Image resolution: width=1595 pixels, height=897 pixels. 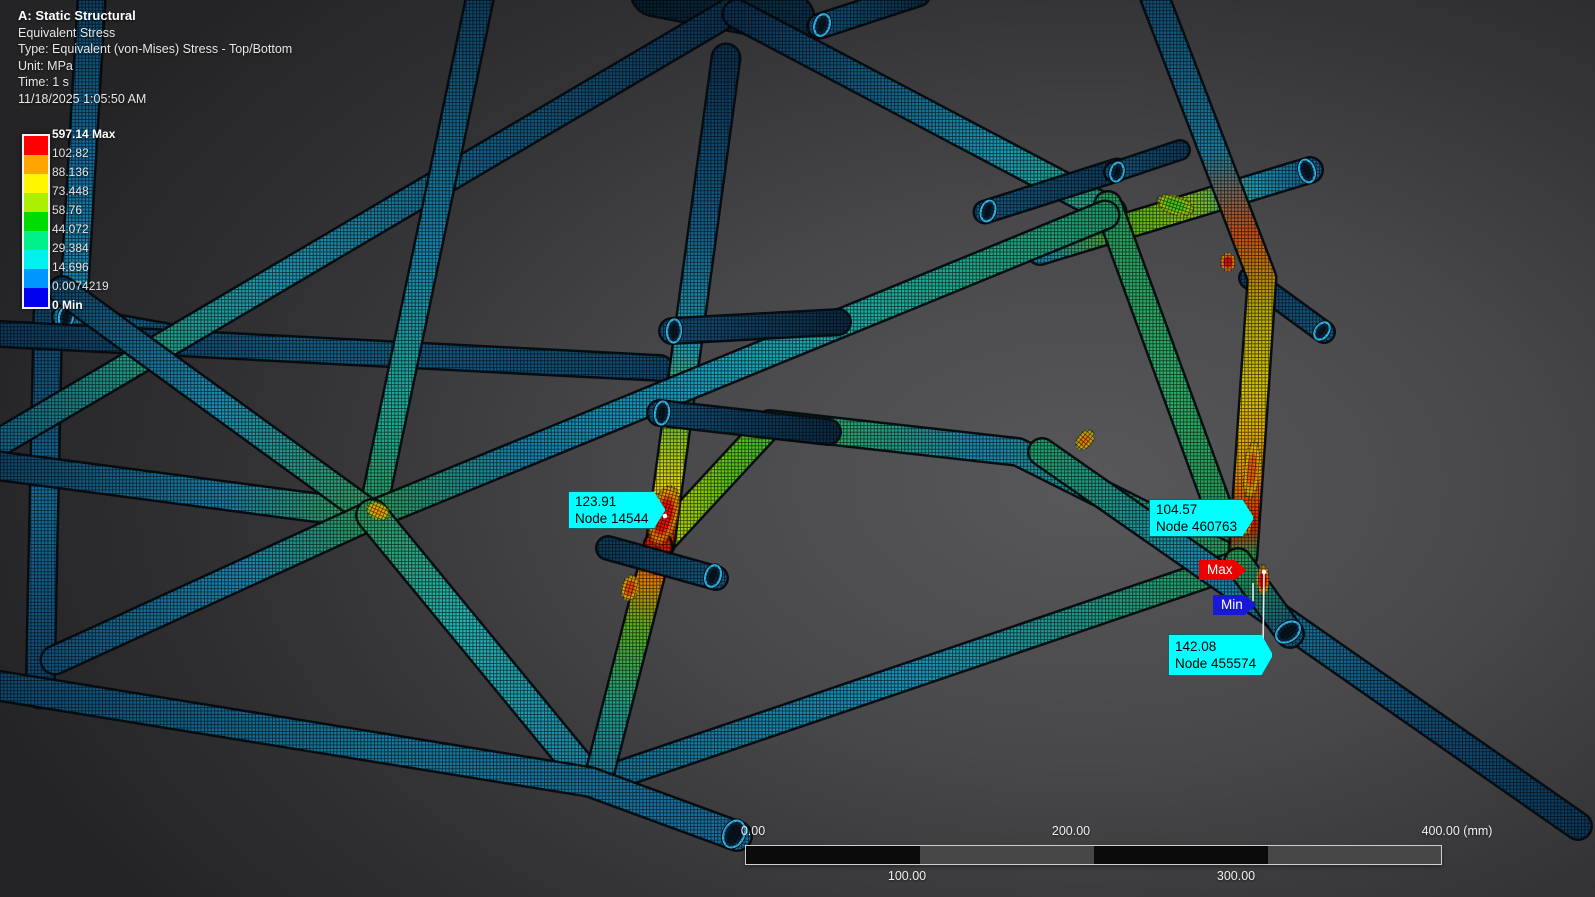 What do you see at coordinates (43, 82) in the screenshot?
I see `result-time: Time: 1 s` at bounding box center [43, 82].